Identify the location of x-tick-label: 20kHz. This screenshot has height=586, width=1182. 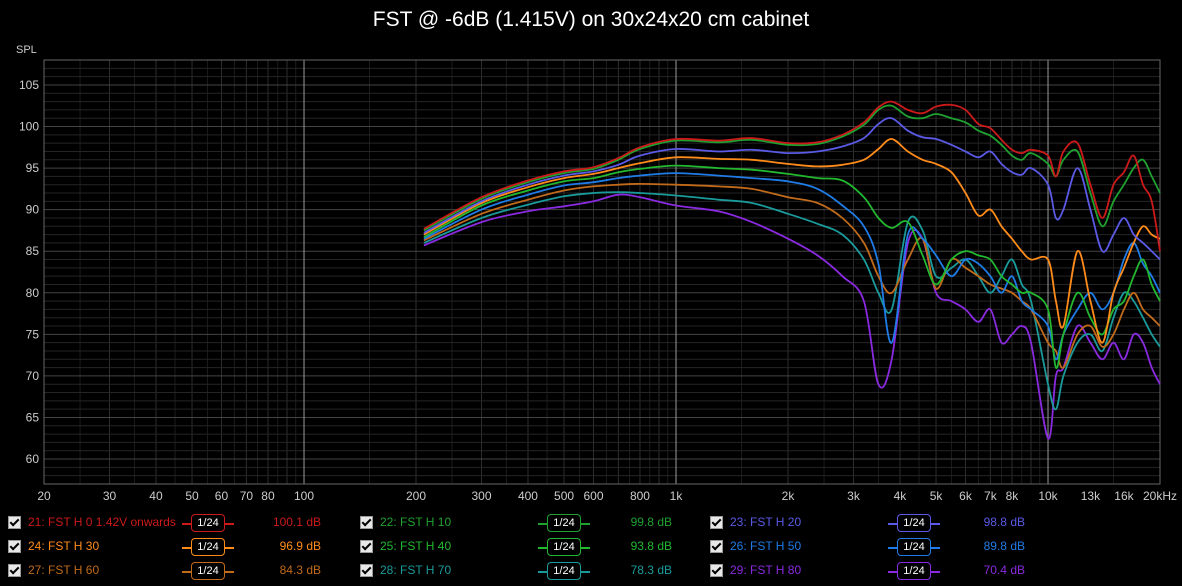
(1160, 496).